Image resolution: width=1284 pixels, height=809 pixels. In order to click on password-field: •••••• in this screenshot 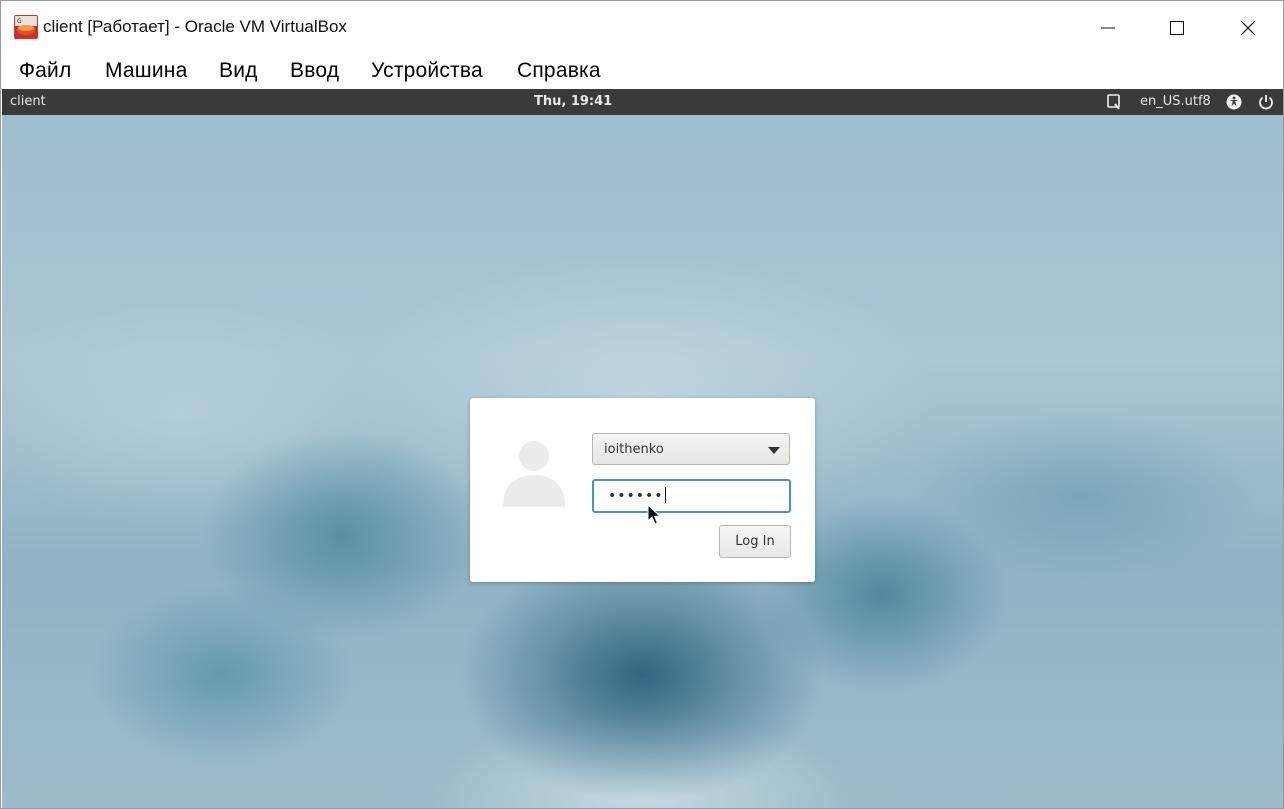, I will do `click(691, 496)`.